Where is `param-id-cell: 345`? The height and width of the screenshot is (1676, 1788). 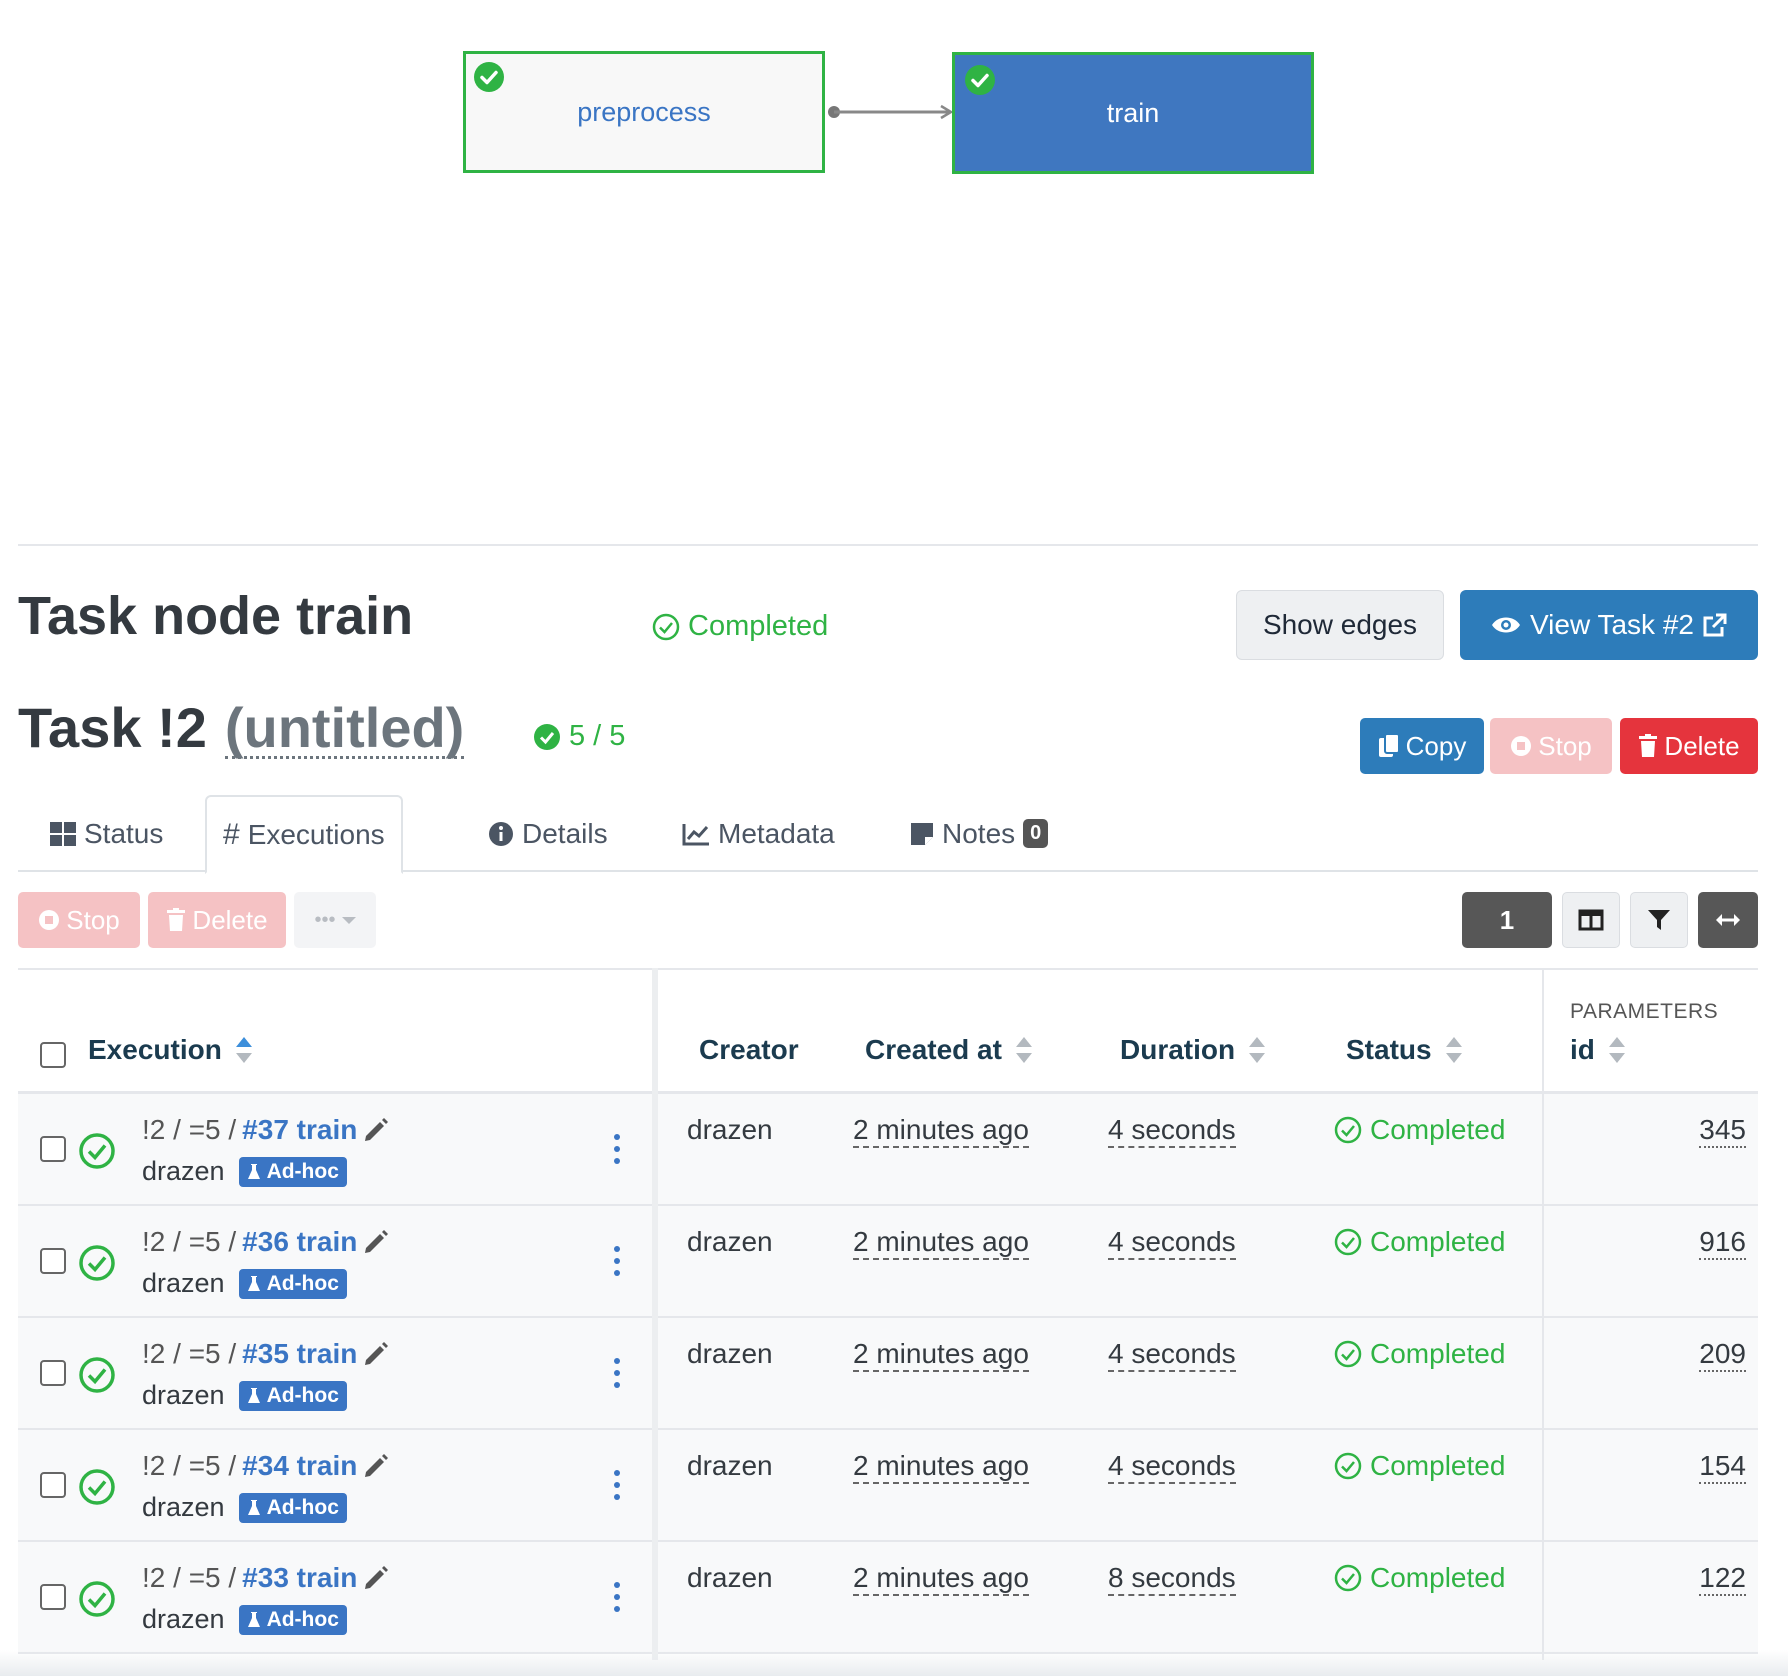 param-id-cell: 345 is located at coordinates (1722, 1131).